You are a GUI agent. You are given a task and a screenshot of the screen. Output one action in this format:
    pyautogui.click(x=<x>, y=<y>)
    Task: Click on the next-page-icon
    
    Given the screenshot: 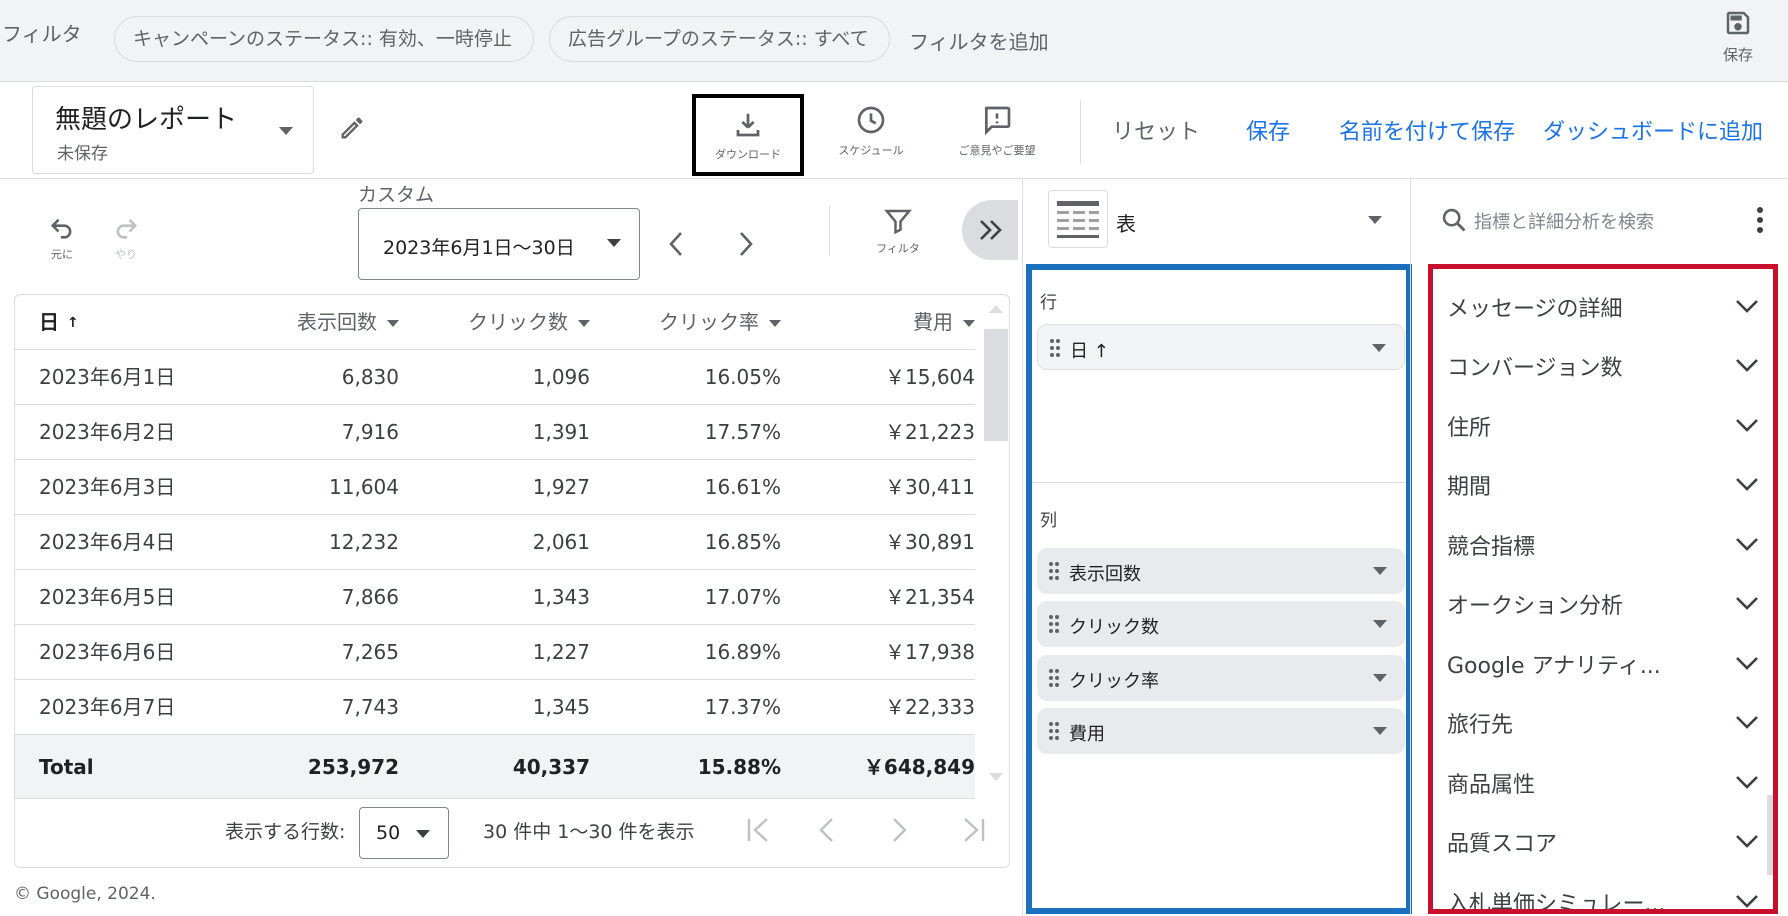 What is the action you would take?
    pyautogui.click(x=899, y=830)
    